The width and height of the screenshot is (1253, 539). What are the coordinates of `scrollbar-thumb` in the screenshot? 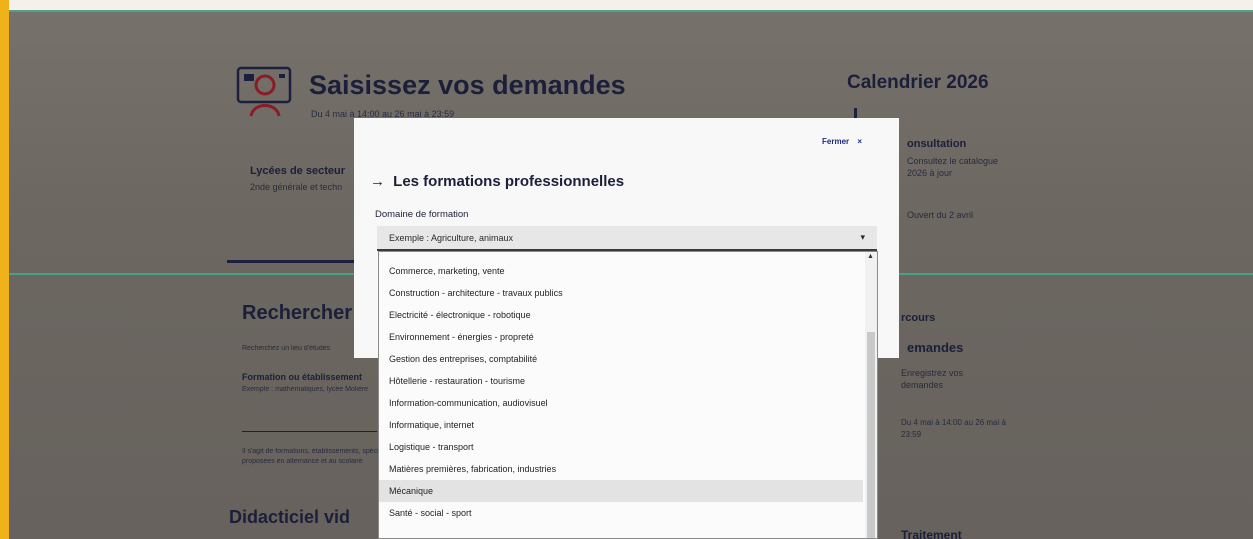 It's located at (871, 435).